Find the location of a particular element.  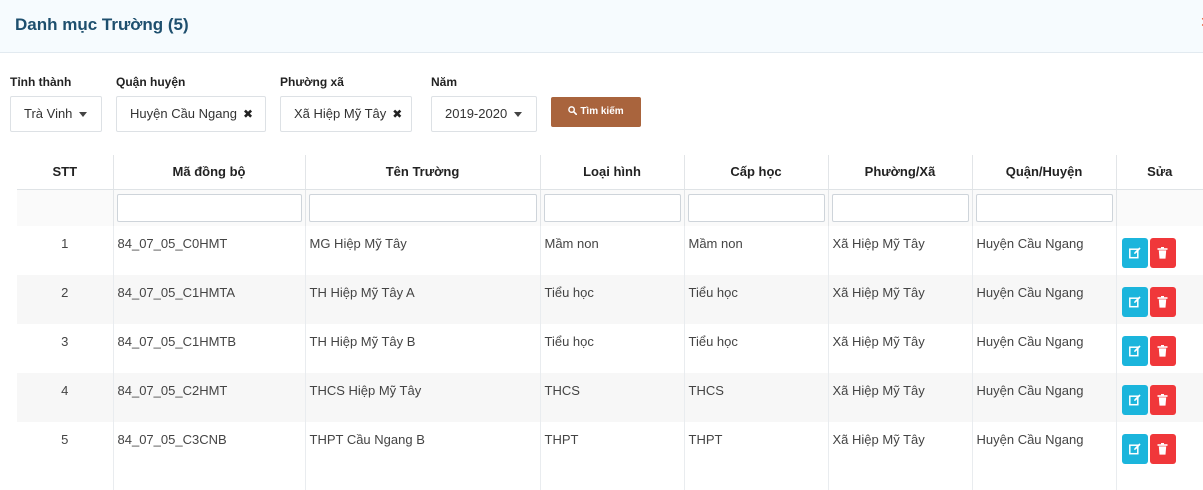

filter-ward-label: Phường xã is located at coordinates (312, 82).